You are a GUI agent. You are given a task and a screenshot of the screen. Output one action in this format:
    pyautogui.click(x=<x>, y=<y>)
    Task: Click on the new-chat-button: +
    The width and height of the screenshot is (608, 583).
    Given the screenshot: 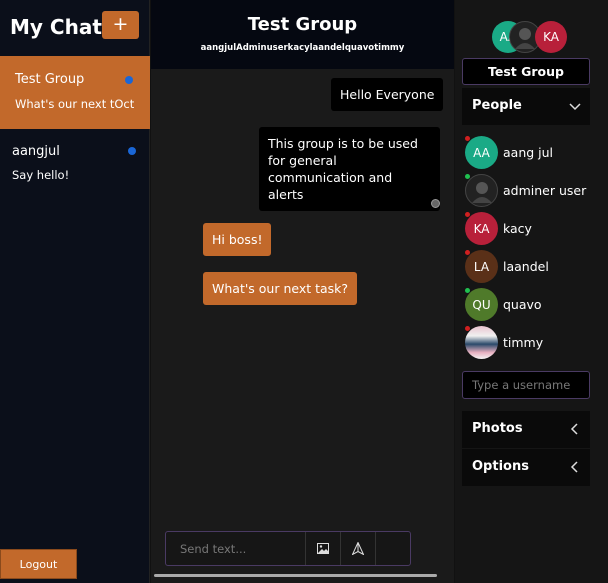 What is the action you would take?
    pyautogui.click(x=120, y=25)
    